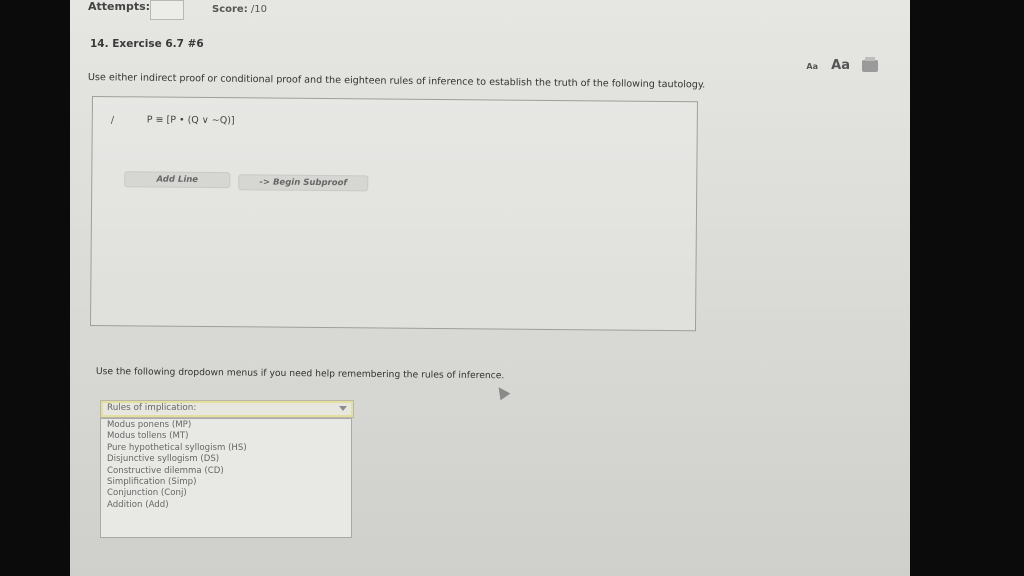 The width and height of the screenshot is (1024, 576). What do you see at coordinates (226, 425) in the screenshot?
I see `rule-option: Modus ponens (MP)` at bounding box center [226, 425].